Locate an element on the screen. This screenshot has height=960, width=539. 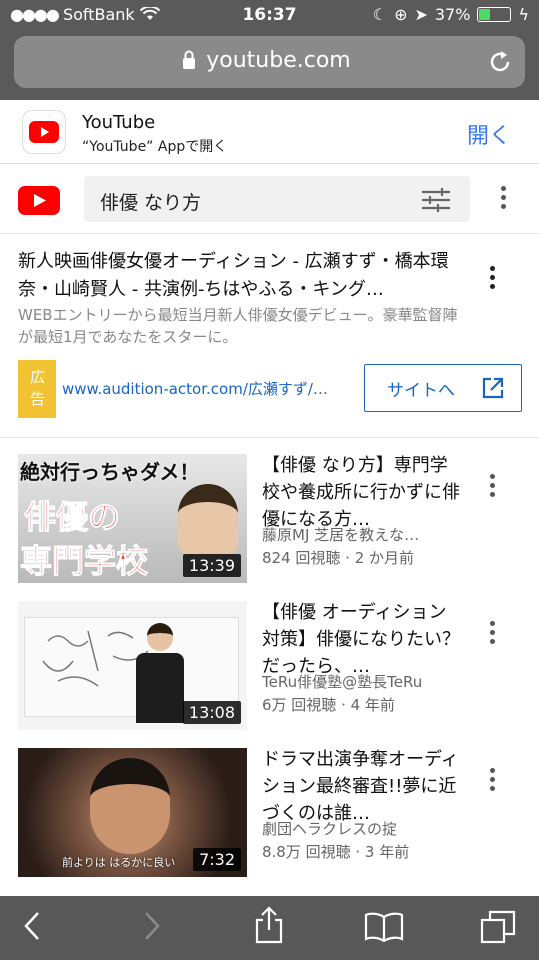
back-icon is located at coordinates (32, 926).